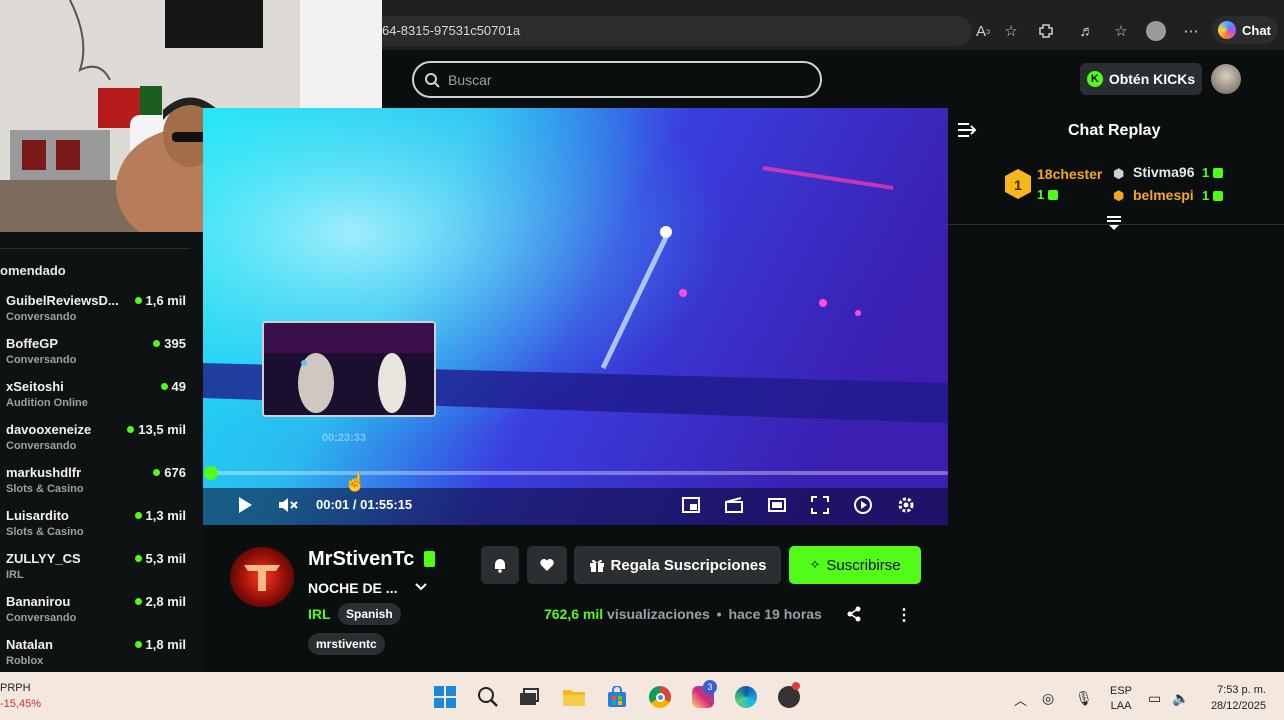 This screenshot has width=1284, height=720. I want to click on clip-button, so click(734, 505).